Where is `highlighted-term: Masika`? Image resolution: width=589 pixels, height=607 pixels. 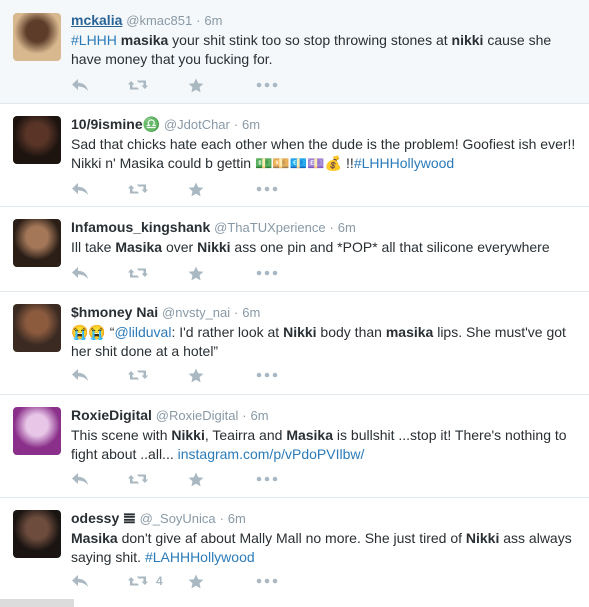
highlighted-term: Masika is located at coordinates (310, 435).